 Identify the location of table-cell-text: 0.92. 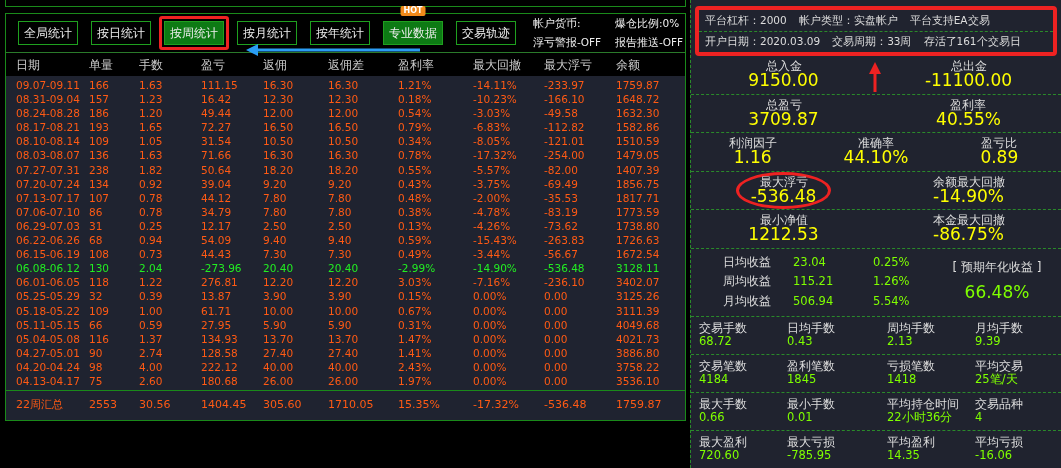
(151, 183).